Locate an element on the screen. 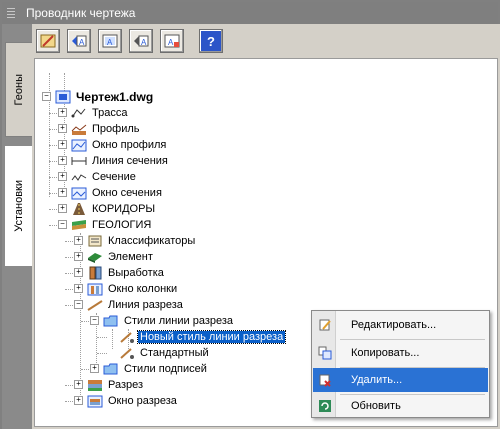 Image resolution: width=500 pixels, height=429 pixels. tree-node: + Выработка is located at coordinates (118, 273).